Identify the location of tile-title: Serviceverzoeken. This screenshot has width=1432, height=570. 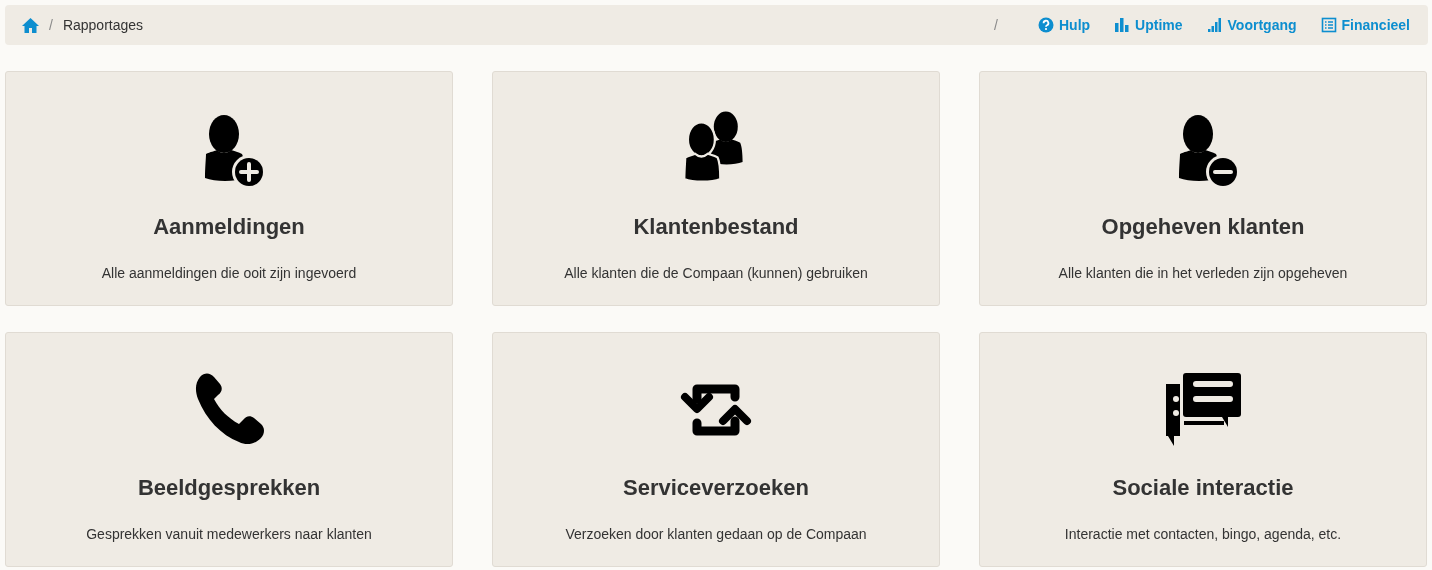
(716, 488).